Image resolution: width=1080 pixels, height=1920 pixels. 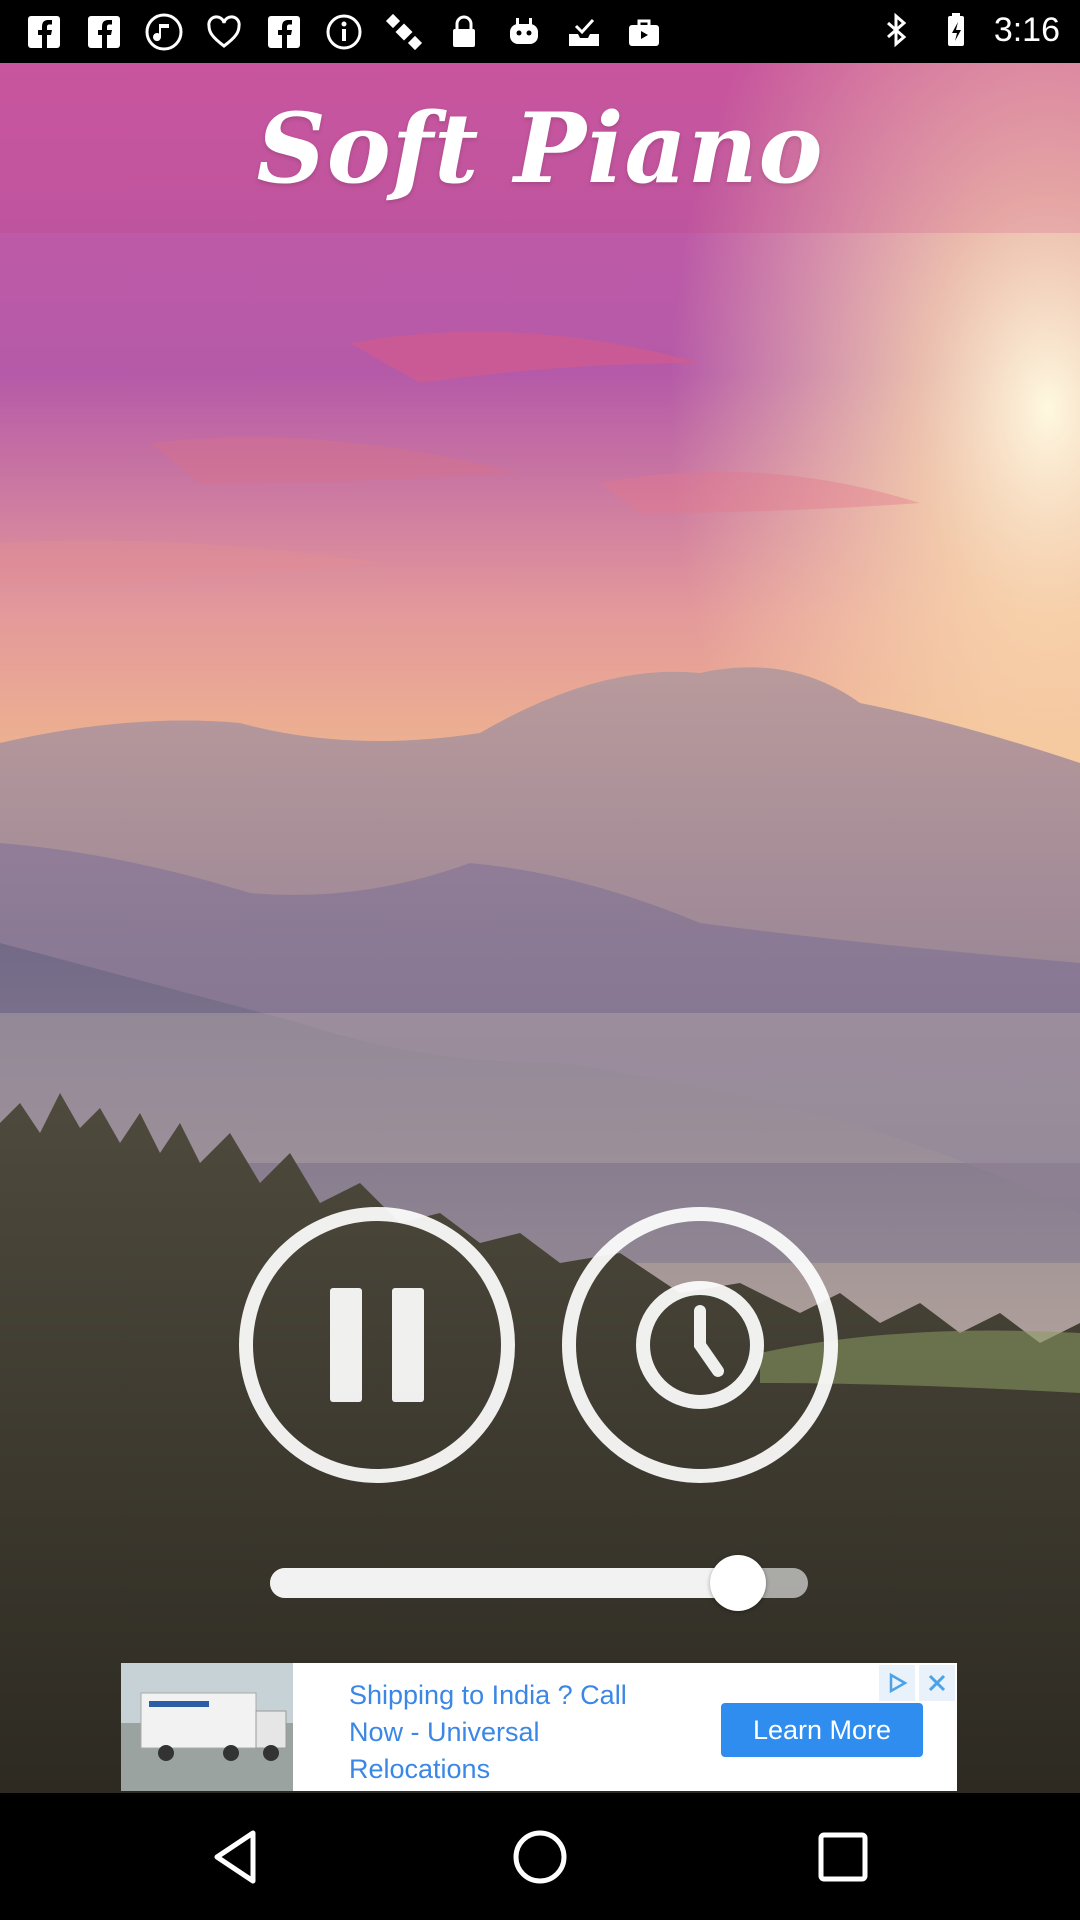 I want to click on clock-icon, so click(x=700, y=1345).